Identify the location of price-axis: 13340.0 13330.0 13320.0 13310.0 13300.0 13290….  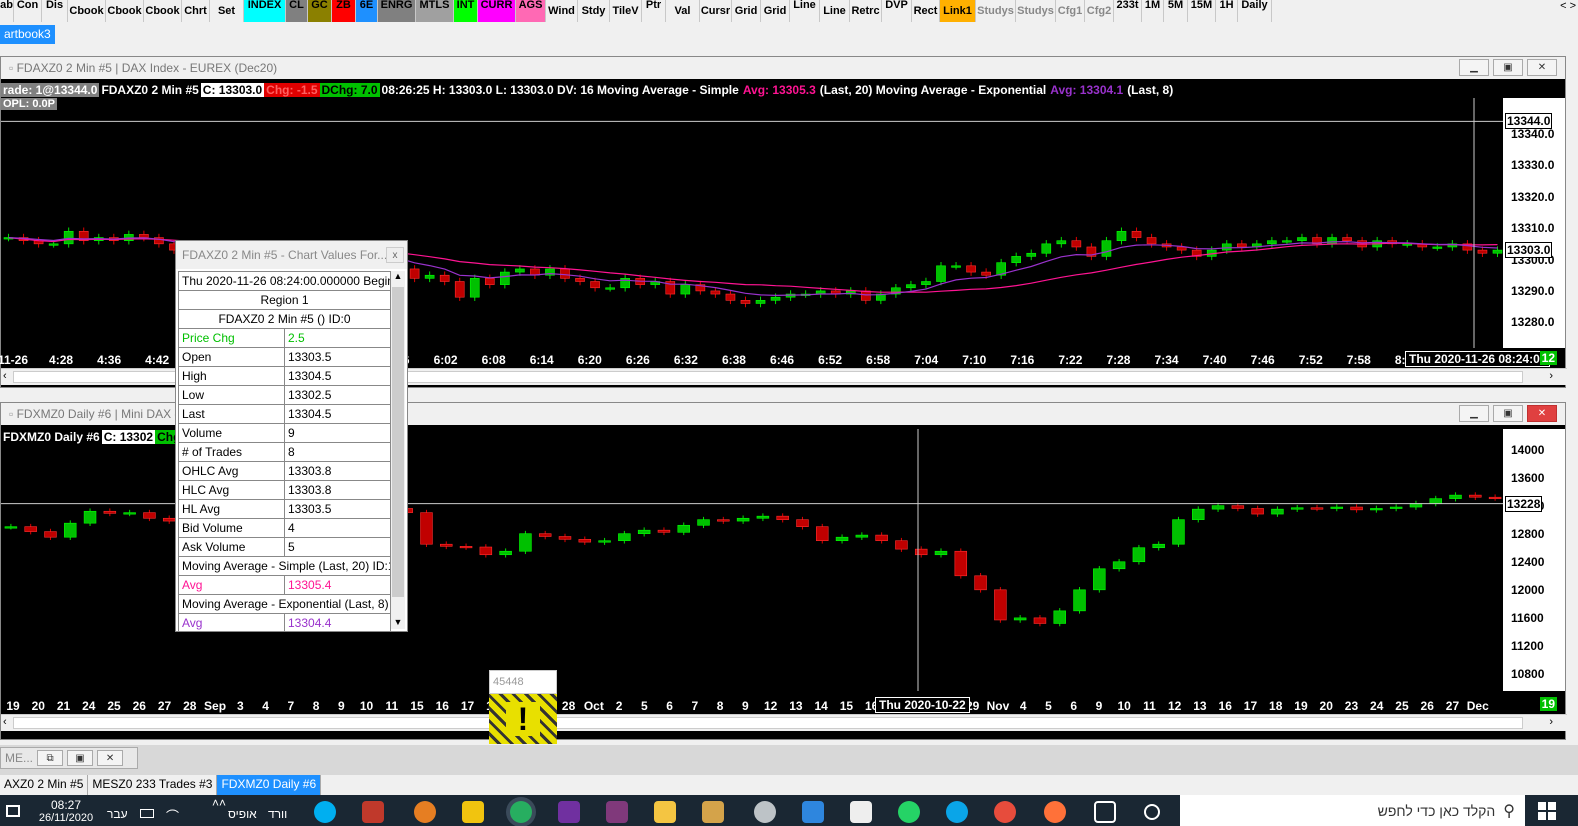
(1534, 223).